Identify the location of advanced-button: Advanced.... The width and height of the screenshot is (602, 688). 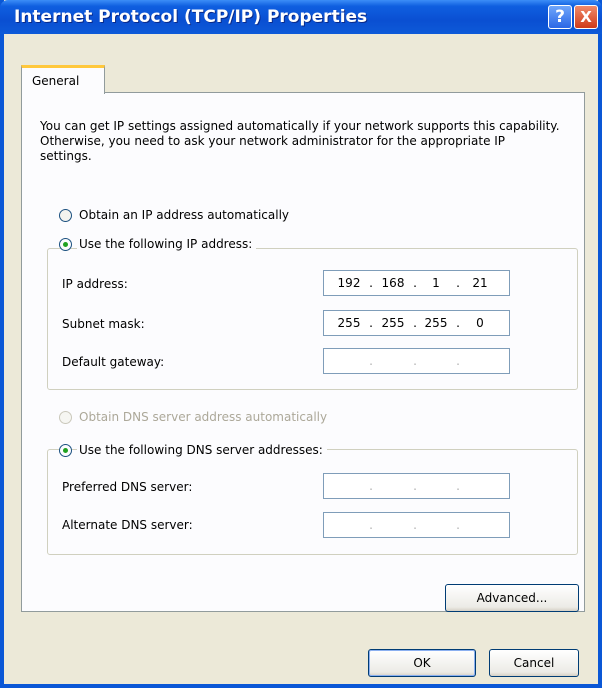
(512, 598).